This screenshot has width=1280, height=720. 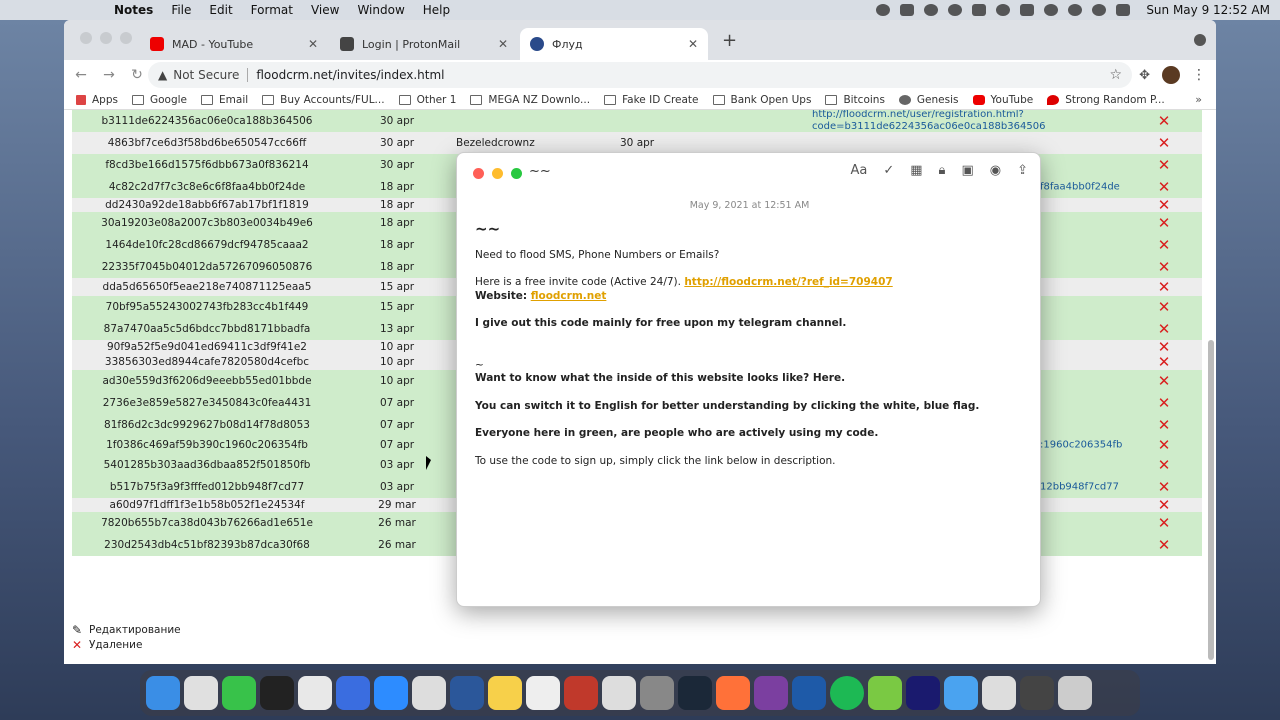 What do you see at coordinates (979, 10) in the screenshot?
I see `tuning-fork-icon` at bounding box center [979, 10].